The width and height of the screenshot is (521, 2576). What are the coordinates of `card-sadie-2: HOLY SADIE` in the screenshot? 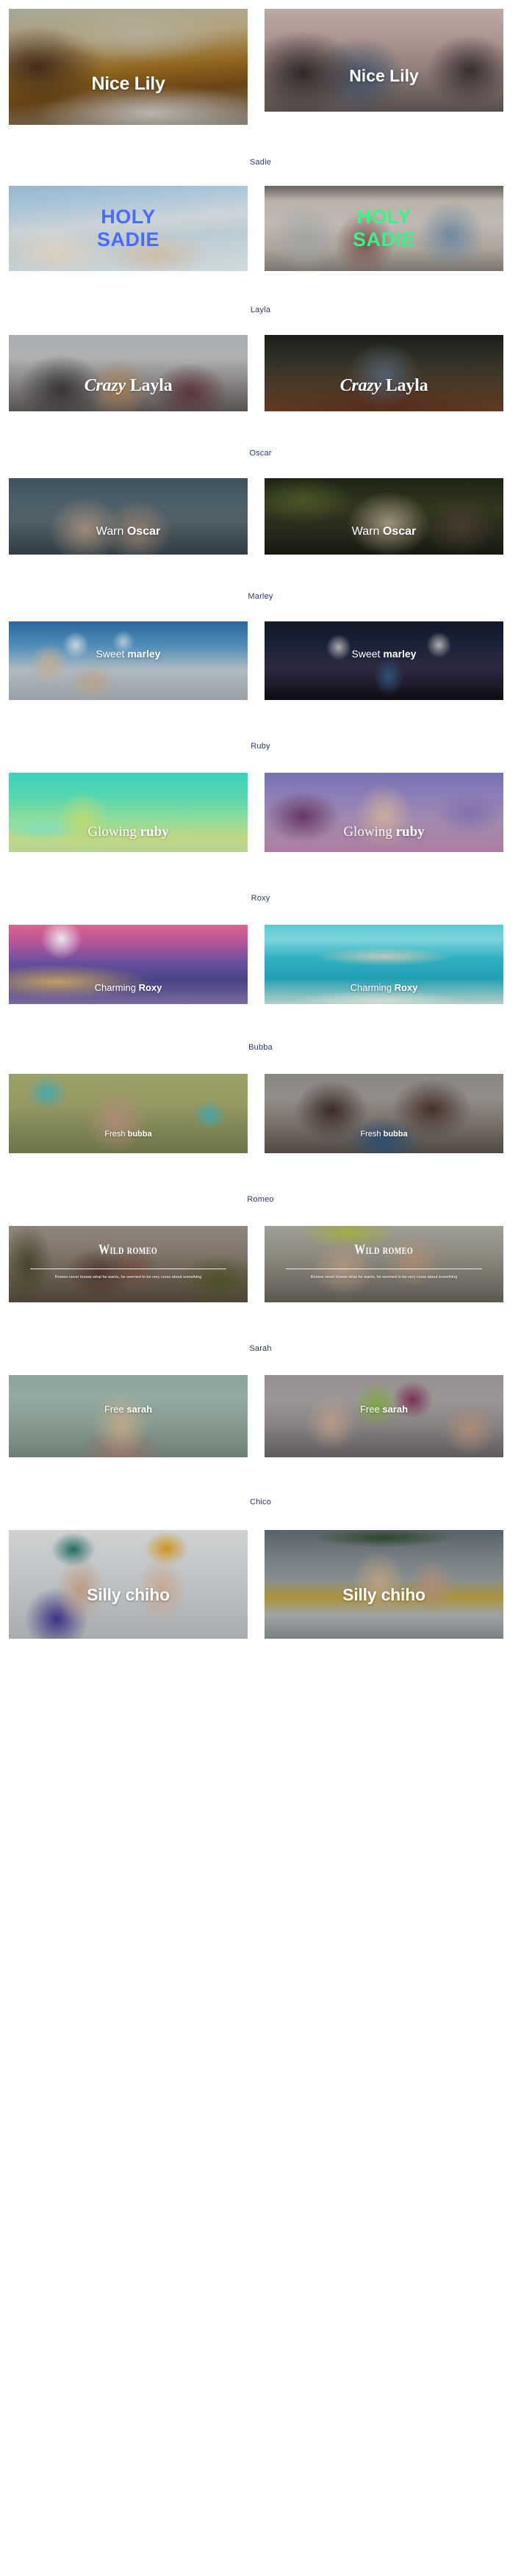 It's located at (384, 228).